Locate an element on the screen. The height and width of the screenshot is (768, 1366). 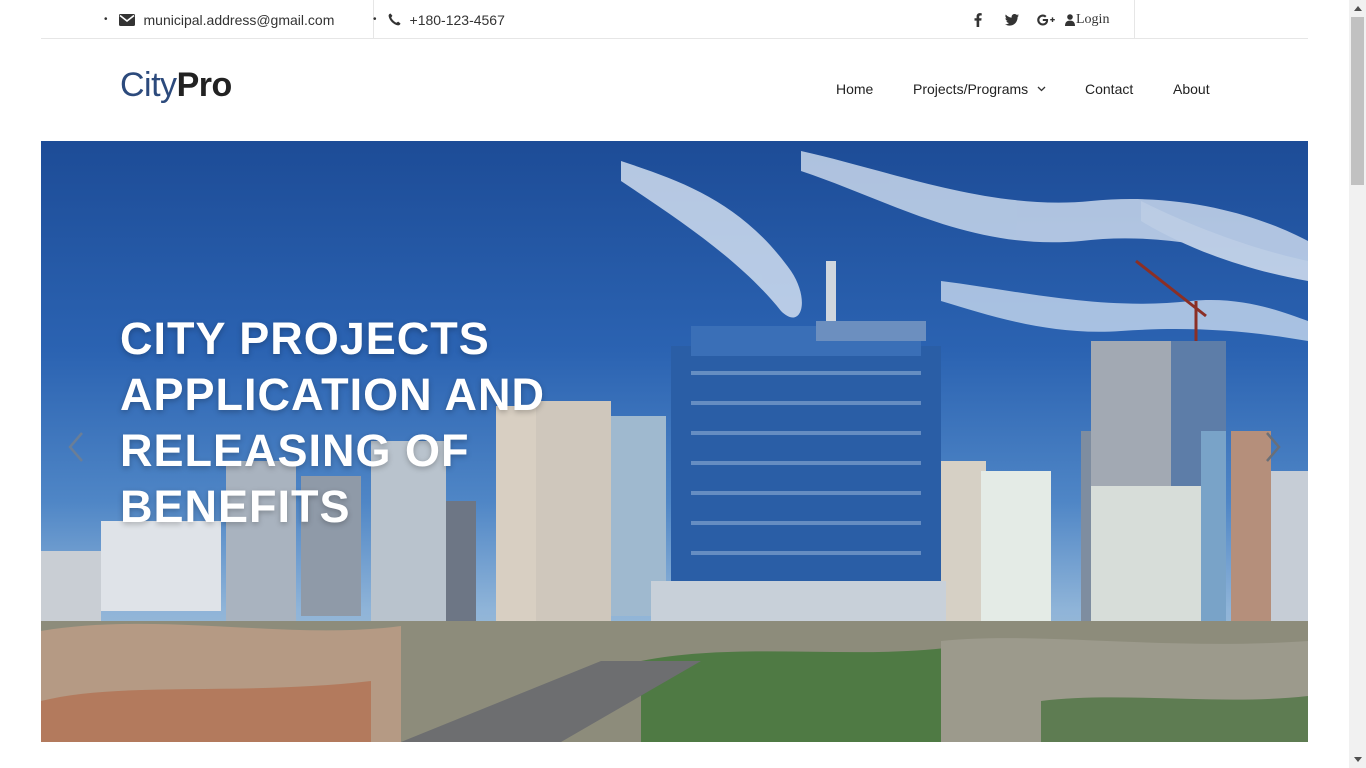
user-icon is located at coordinates (1070, 19).